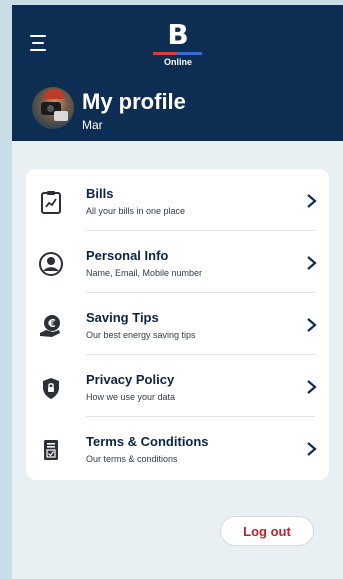 The width and height of the screenshot is (343, 579). What do you see at coordinates (51, 450) in the screenshot?
I see `document-check-icon` at bounding box center [51, 450].